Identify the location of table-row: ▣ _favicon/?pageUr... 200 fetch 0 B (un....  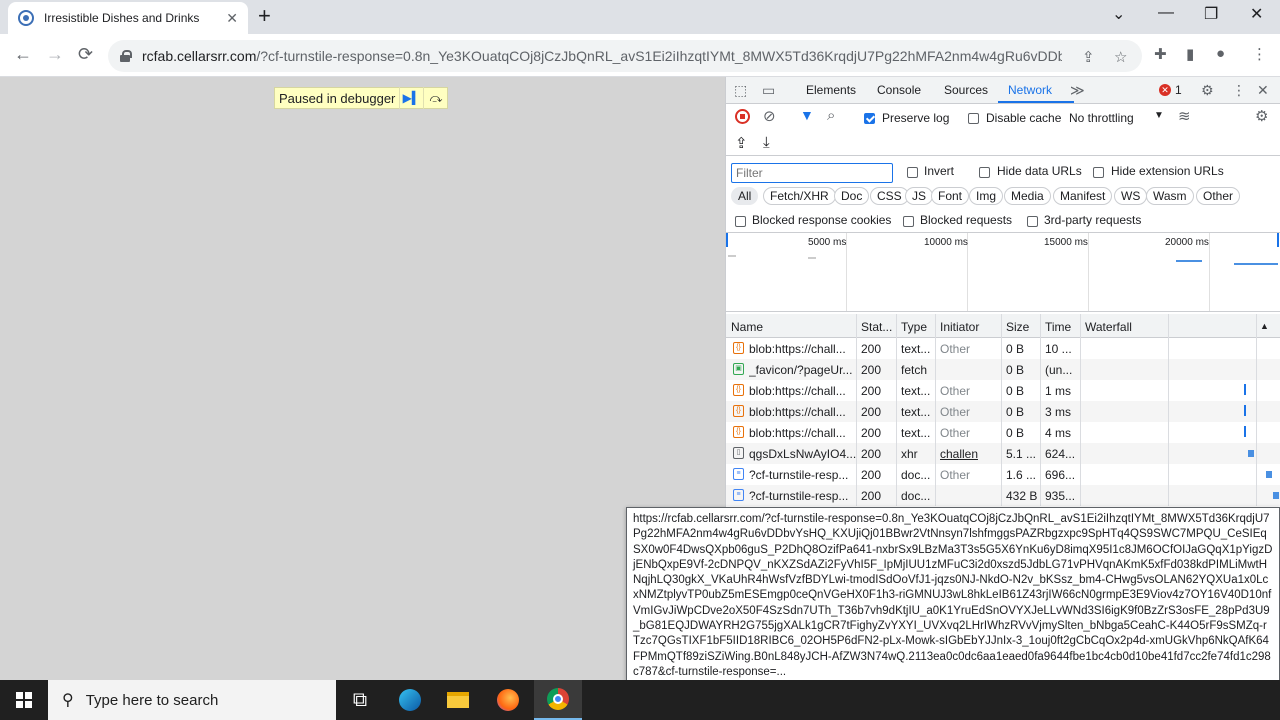
(1003, 369).